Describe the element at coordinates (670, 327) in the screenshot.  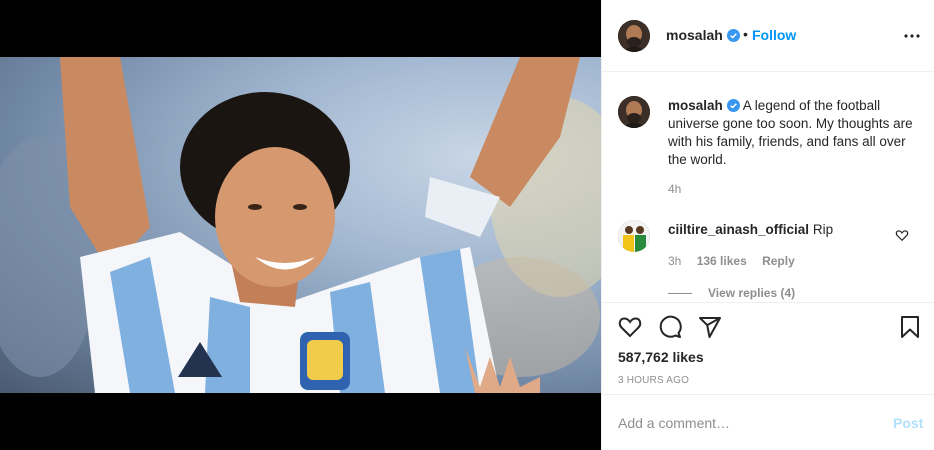
I see `comment-icon` at that location.